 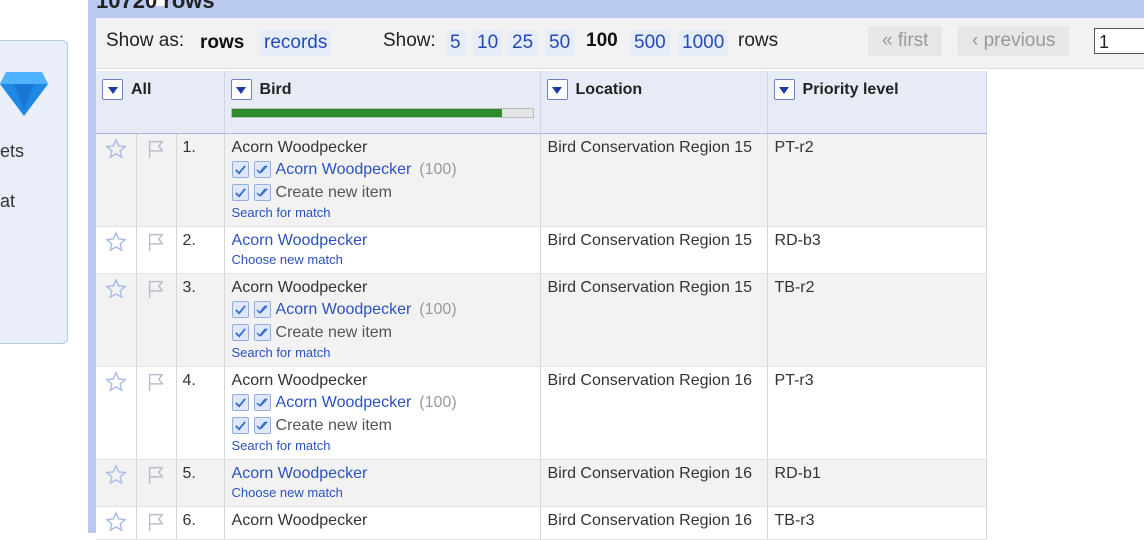 What do you see at coordinates (155, 6) in the screenshot?
I see `row-count-title: 10720 rows` at bounding box center [155, 6].